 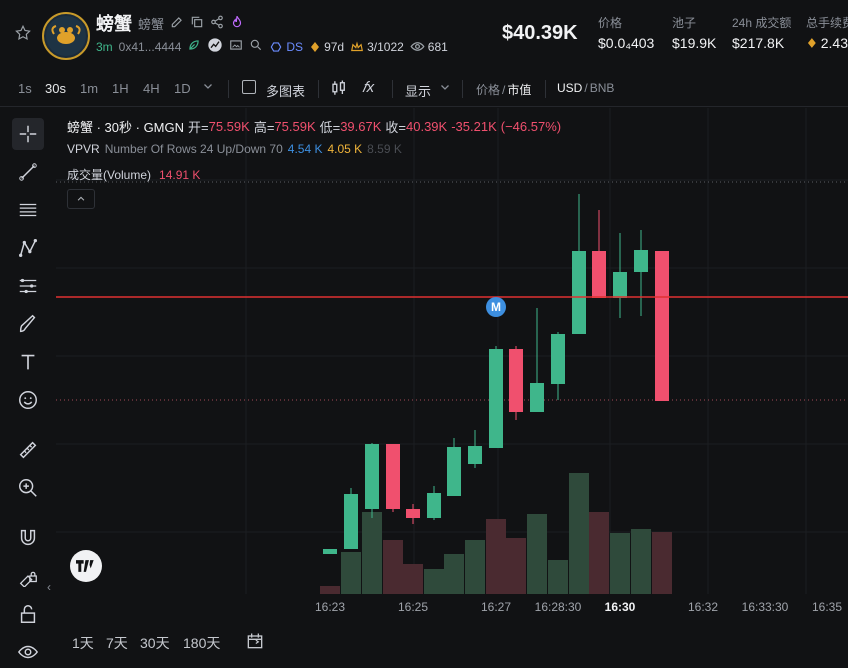 I want to click on ds-age: 97d, so click(x=334, y=46).